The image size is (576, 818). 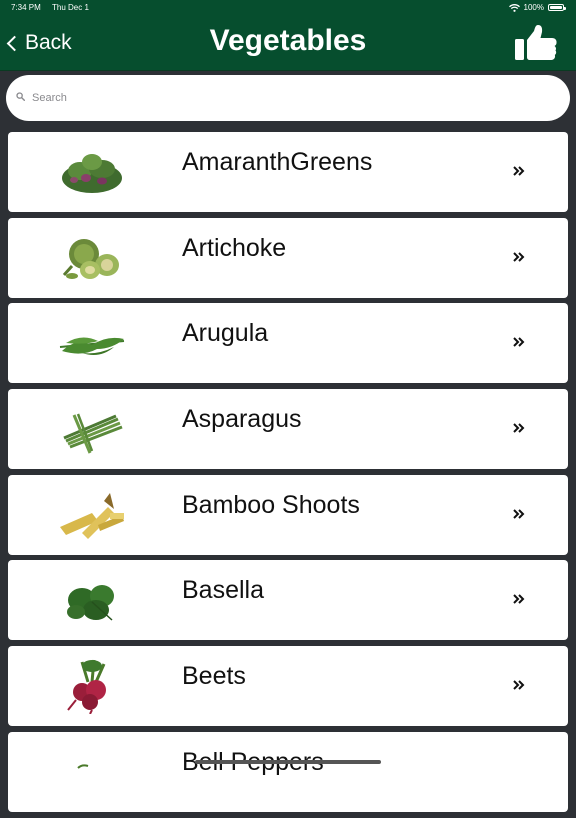 I want to click on list-item: Artichoke, so click(x=288, y=257).